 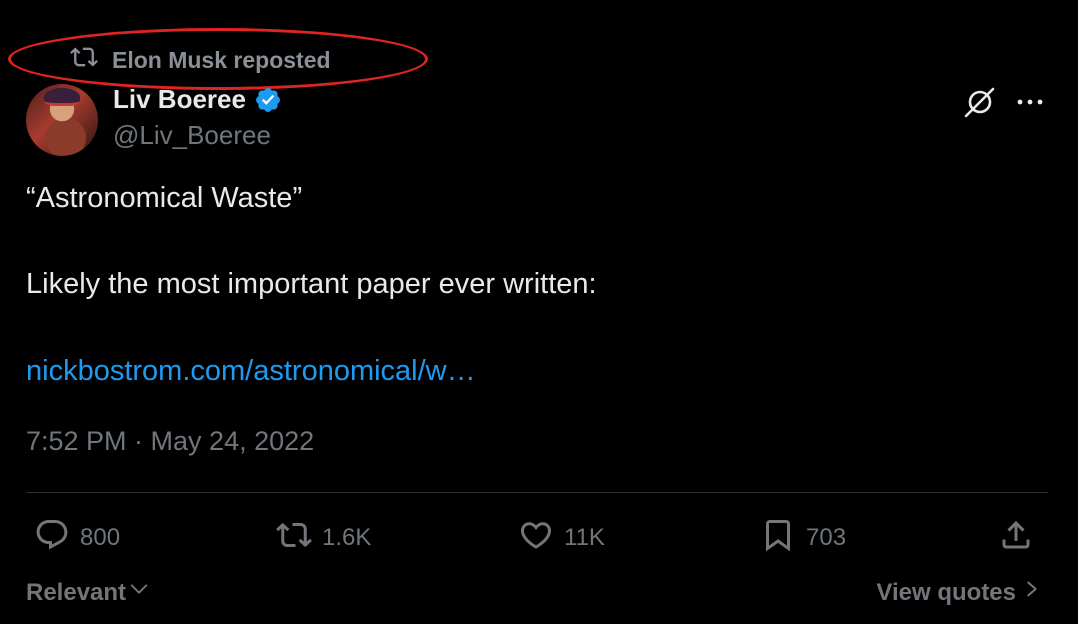 I want to click on repost-action-icon, so click(x=294, y=538).